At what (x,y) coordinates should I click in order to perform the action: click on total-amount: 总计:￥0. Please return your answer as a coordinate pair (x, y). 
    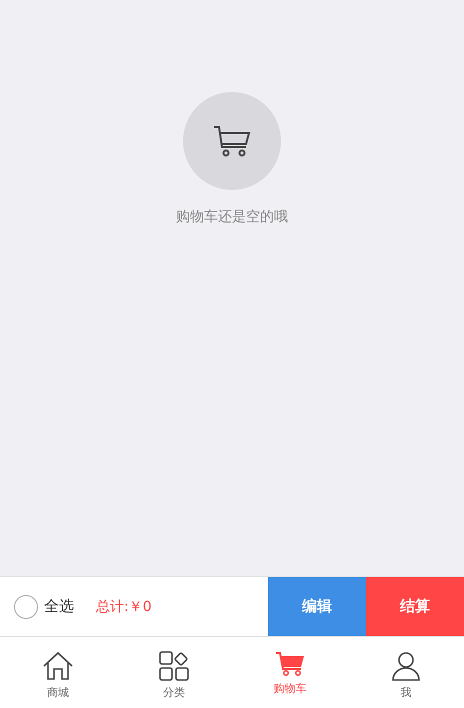
    Looking at the image, I should click on (124, 607).